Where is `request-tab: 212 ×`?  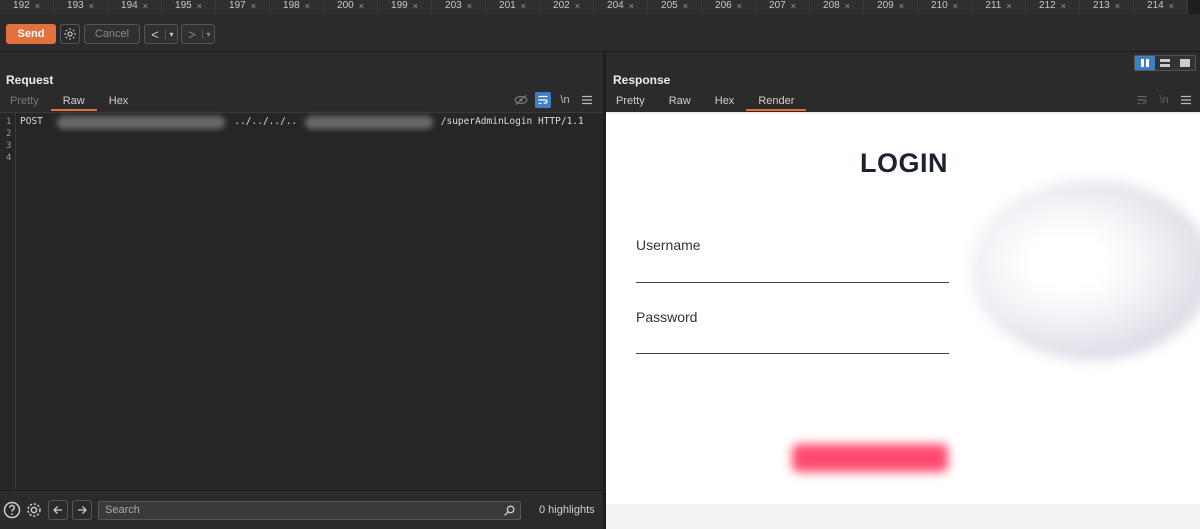 request-tab: 212 × is located at coordinates (1053, 7).